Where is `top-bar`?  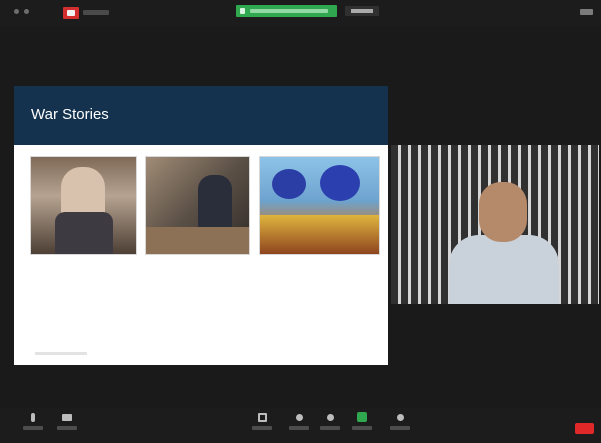
top-bar is located at coordinates (300, 13).